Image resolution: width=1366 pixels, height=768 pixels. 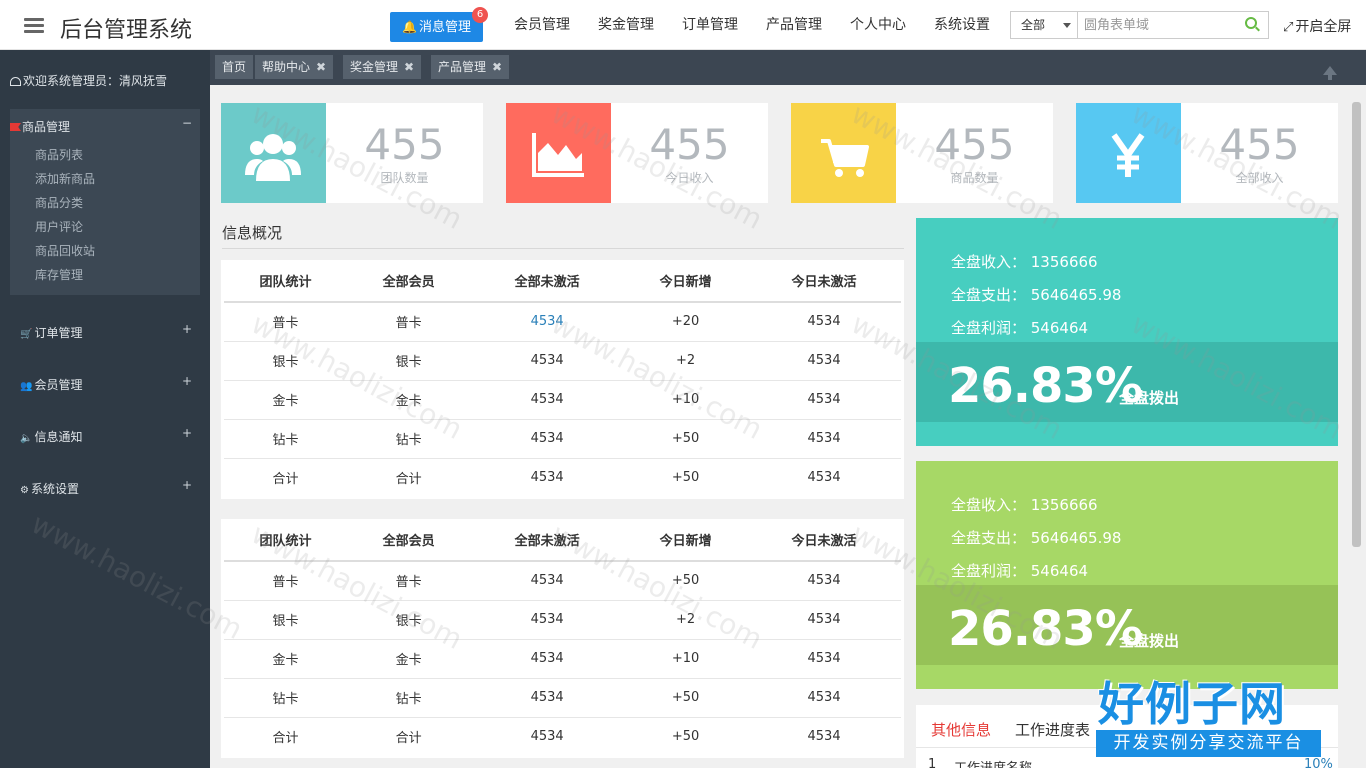 What do you see at coordinates (294, 67) in the screenshot?
I see `tab-help: 帮助中心 ✖` at bounding box center [294, 67].